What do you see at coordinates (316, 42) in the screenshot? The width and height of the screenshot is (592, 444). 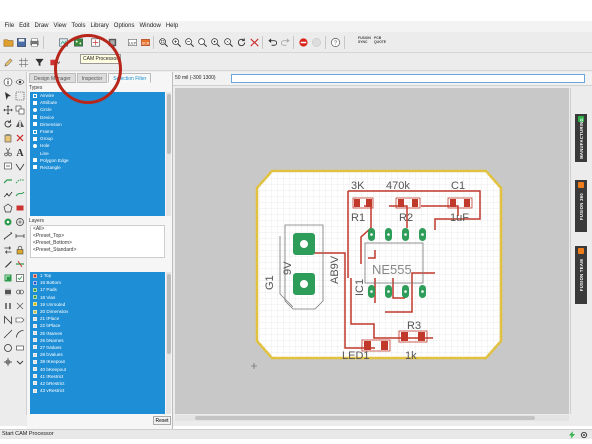 I see `go-icon` at bounding box center [316, 42].